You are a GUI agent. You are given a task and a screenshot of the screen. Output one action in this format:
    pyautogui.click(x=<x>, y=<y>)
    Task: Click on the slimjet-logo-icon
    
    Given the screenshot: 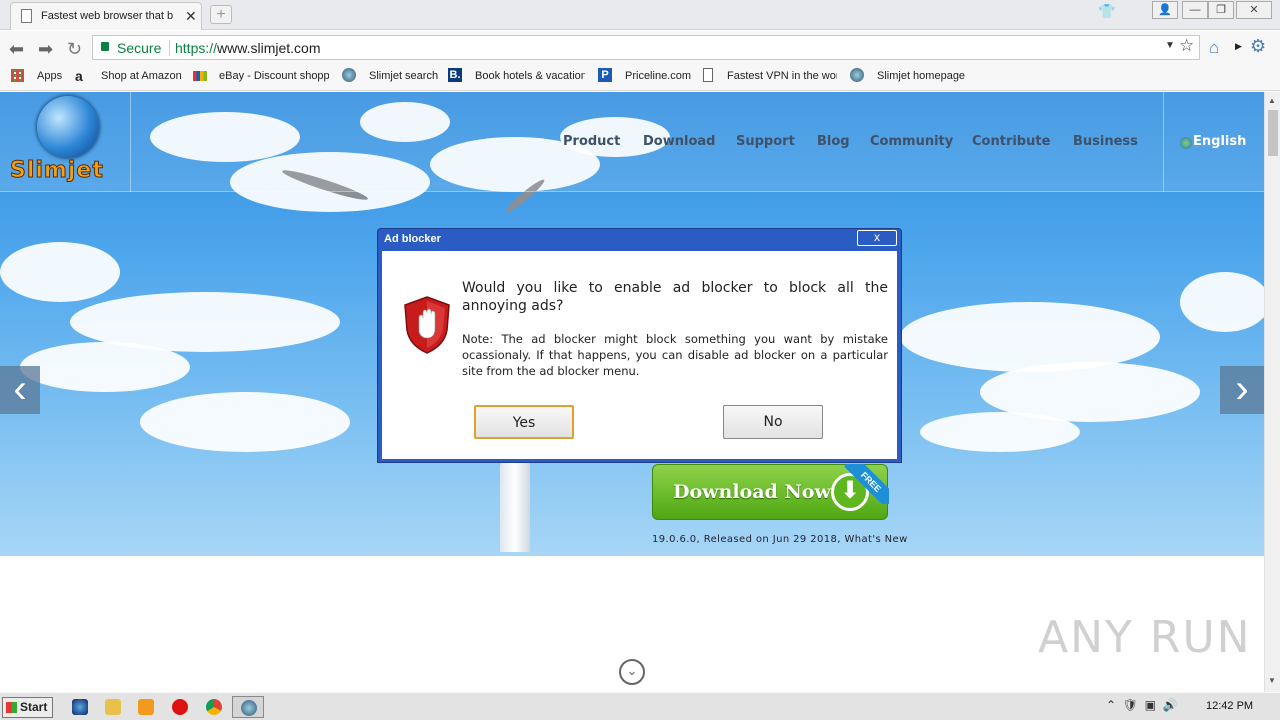 What is the action you would take?
    pyautogui.click(x=68, y=127)
    